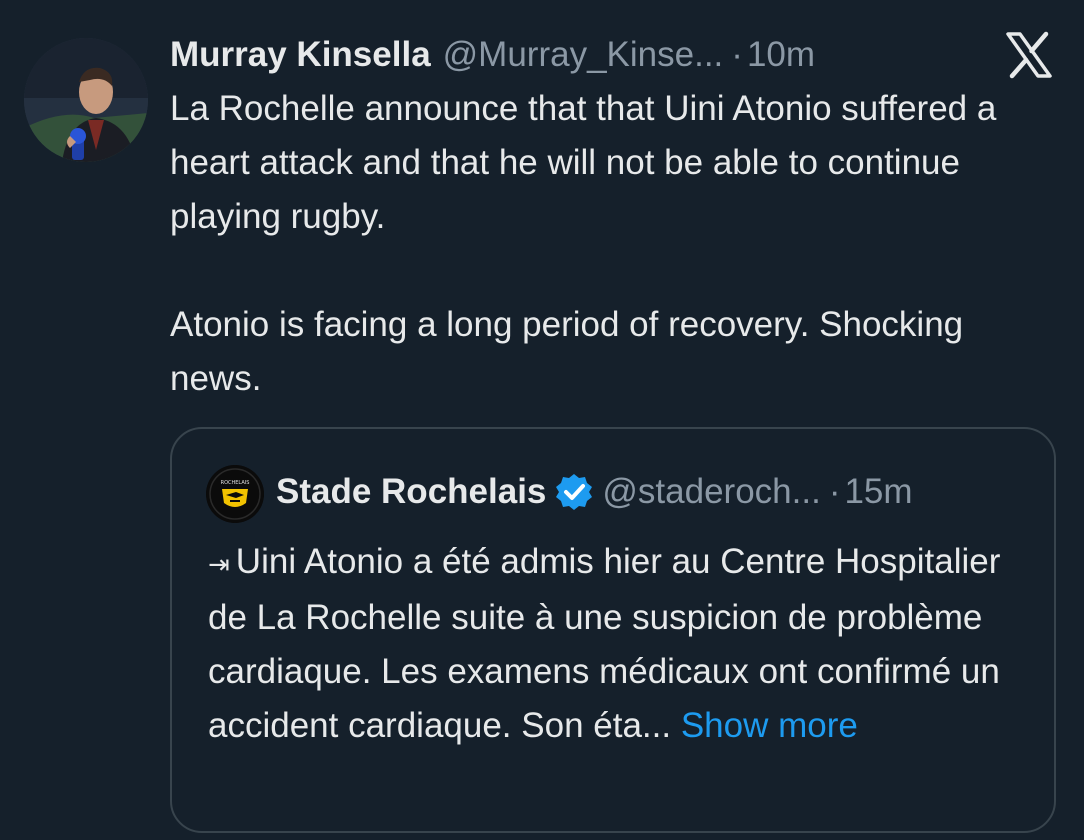  I want to click on stade-rochelais-logo-icon: ROCHELAIS, so click(235, 494).